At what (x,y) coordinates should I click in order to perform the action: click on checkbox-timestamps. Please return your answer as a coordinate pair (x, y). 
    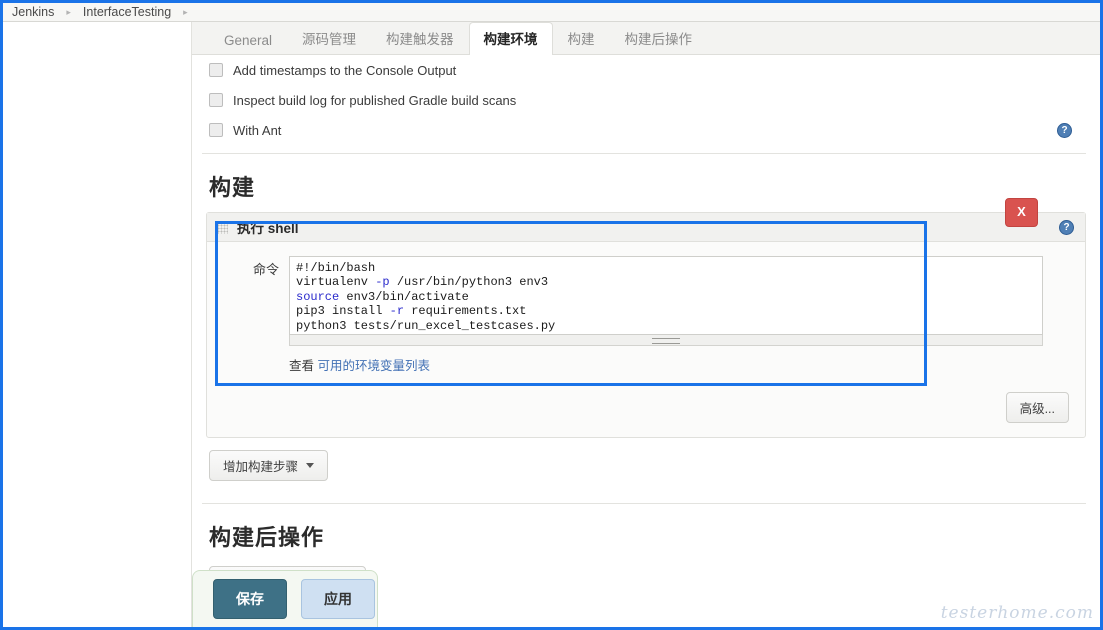
    Looking at the image, I should click on (216, 70).